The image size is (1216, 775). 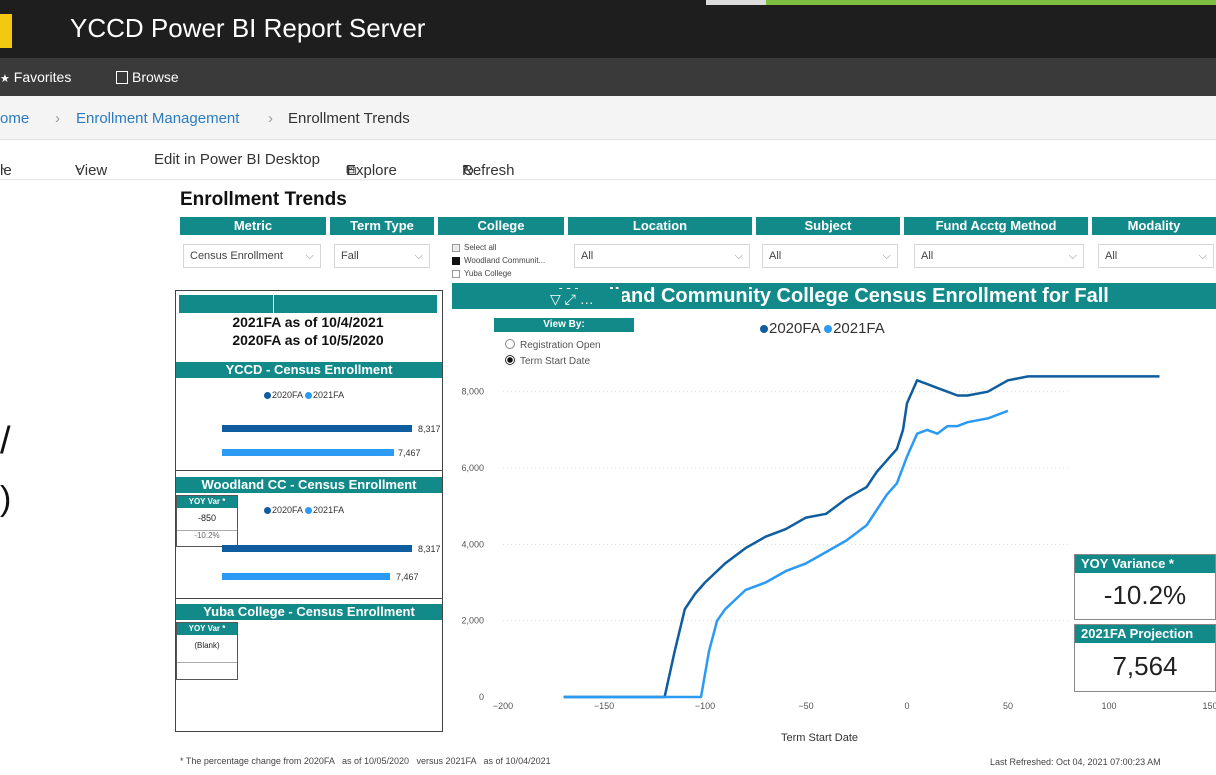 What do you see at coordinates (786, 554) in the screenshot?
I see `series-line-2021FA` at bounding box center [786, 554].